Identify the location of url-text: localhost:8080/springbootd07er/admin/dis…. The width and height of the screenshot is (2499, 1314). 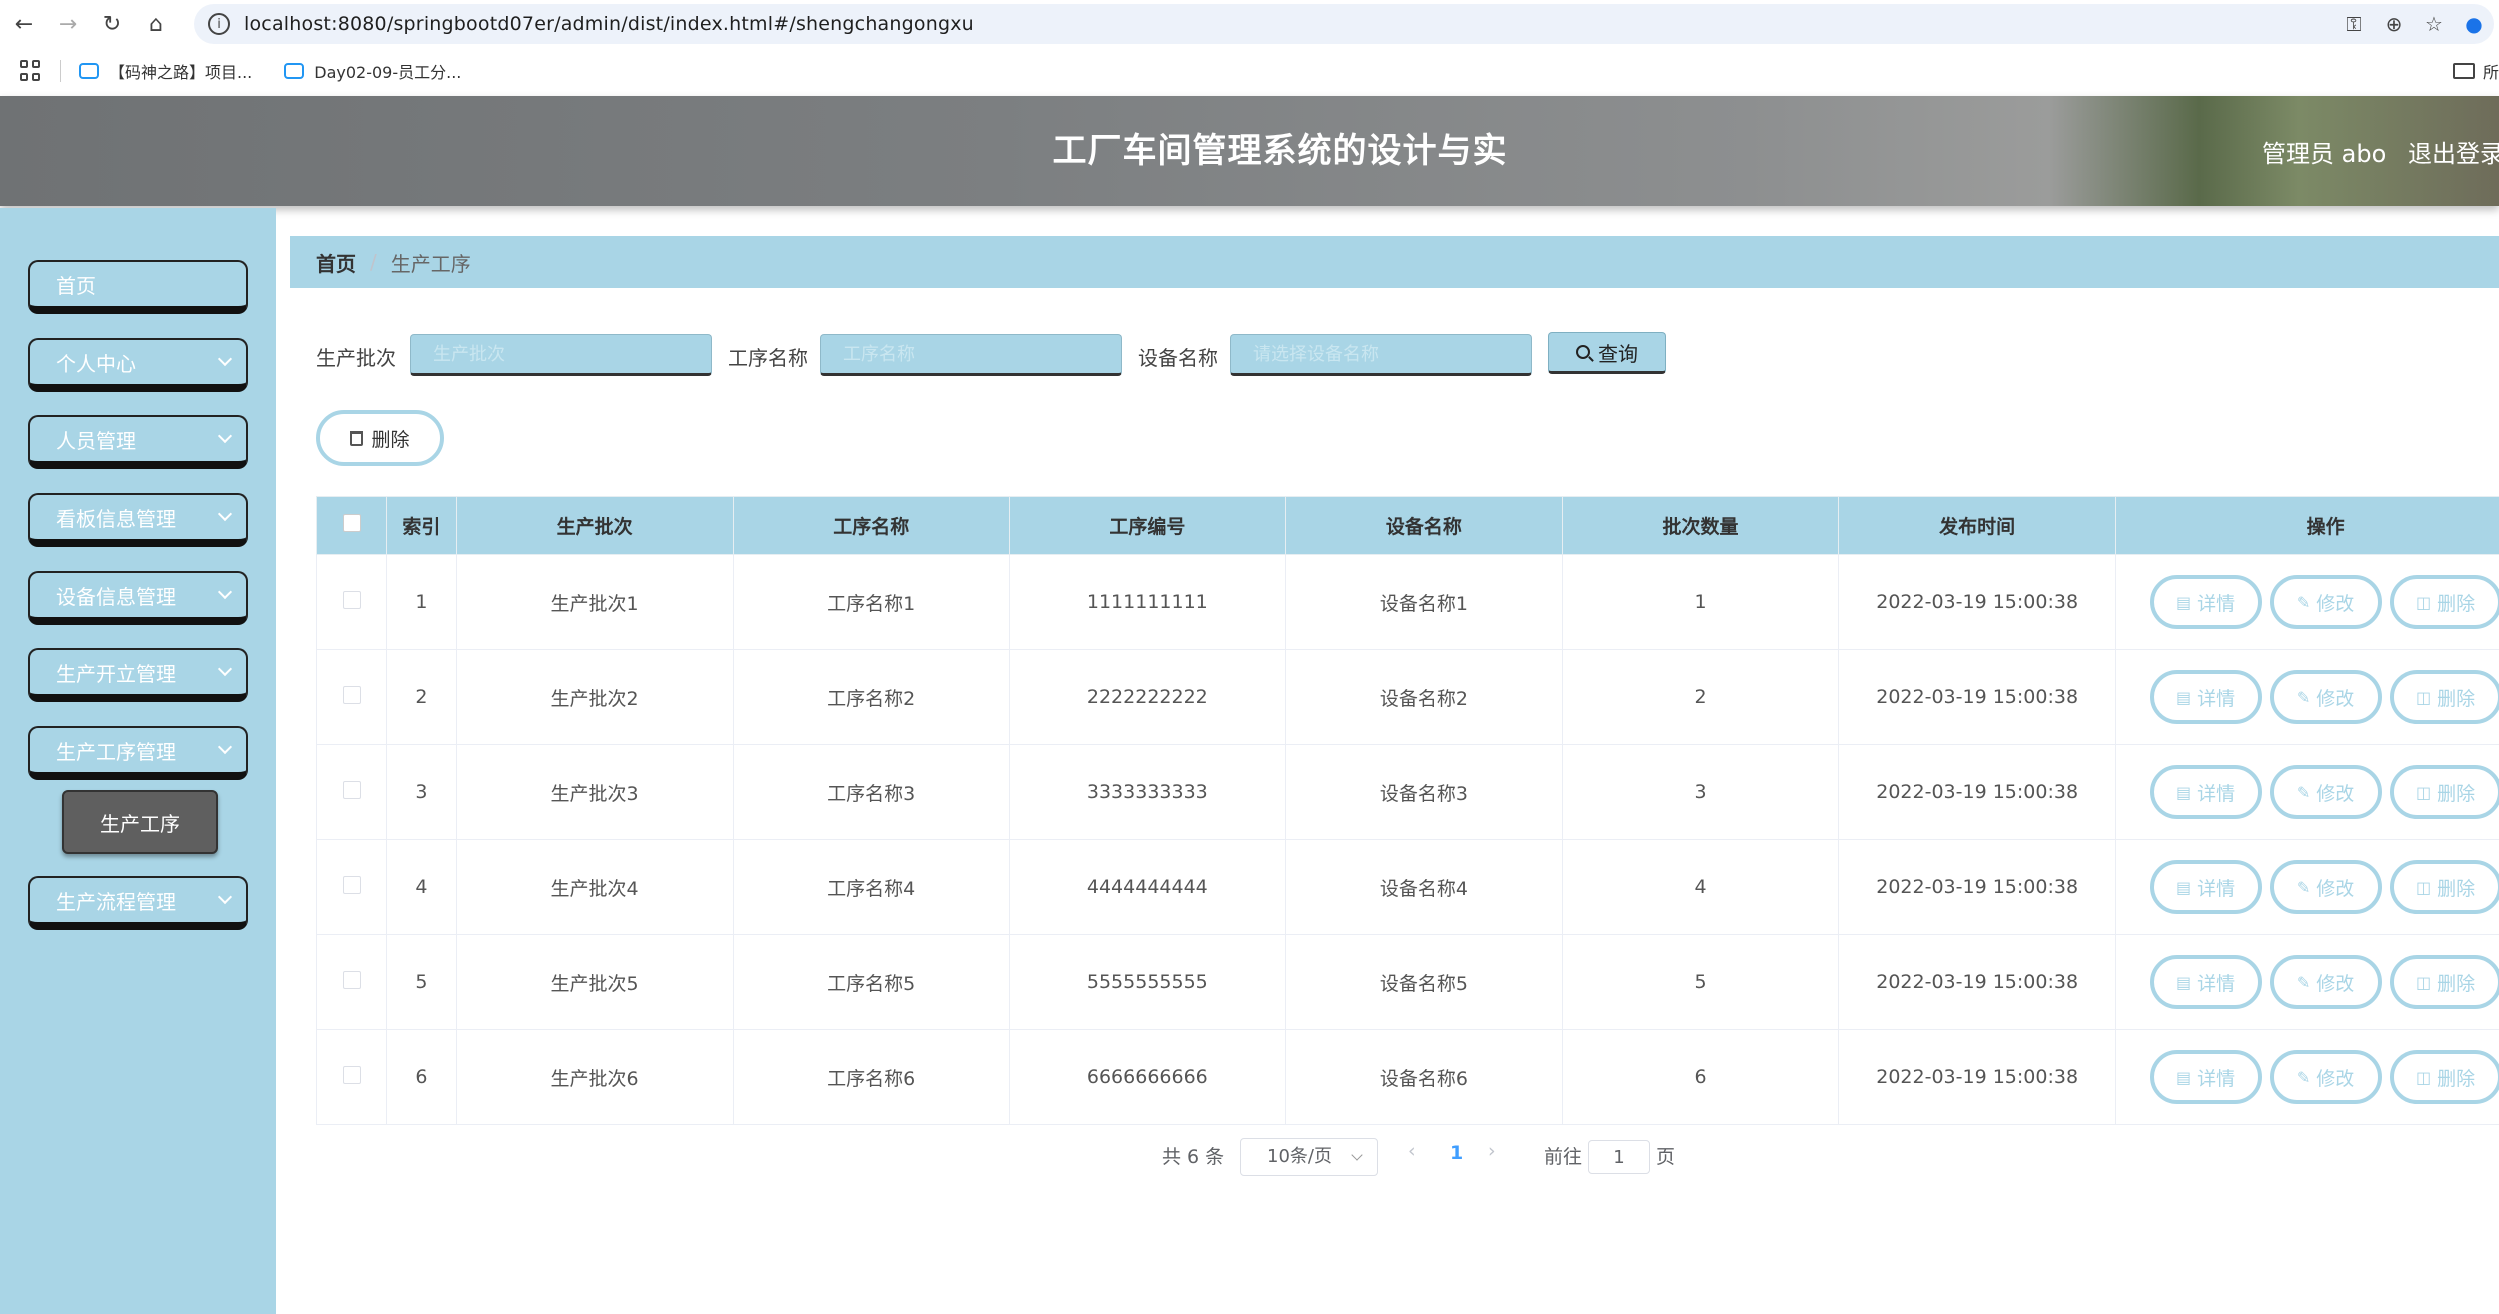
(609, 24).